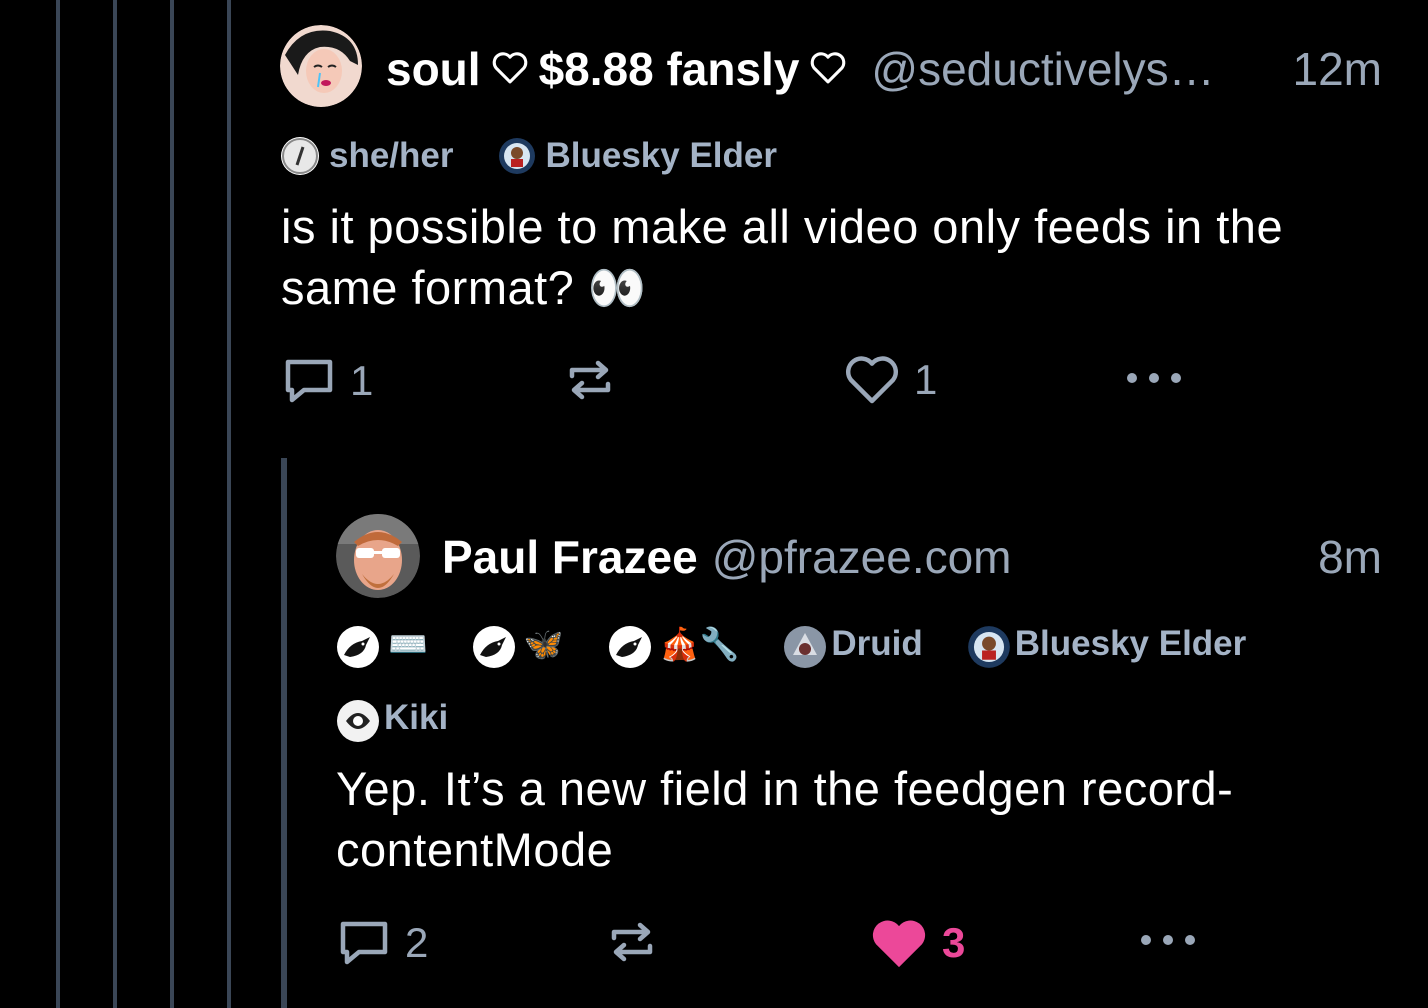 The width and height of the screenshot is (1428, 1008). Describe the element at coordinates (367, 156) in the screenshot. I see `label-pronouns: she/her` at that location.